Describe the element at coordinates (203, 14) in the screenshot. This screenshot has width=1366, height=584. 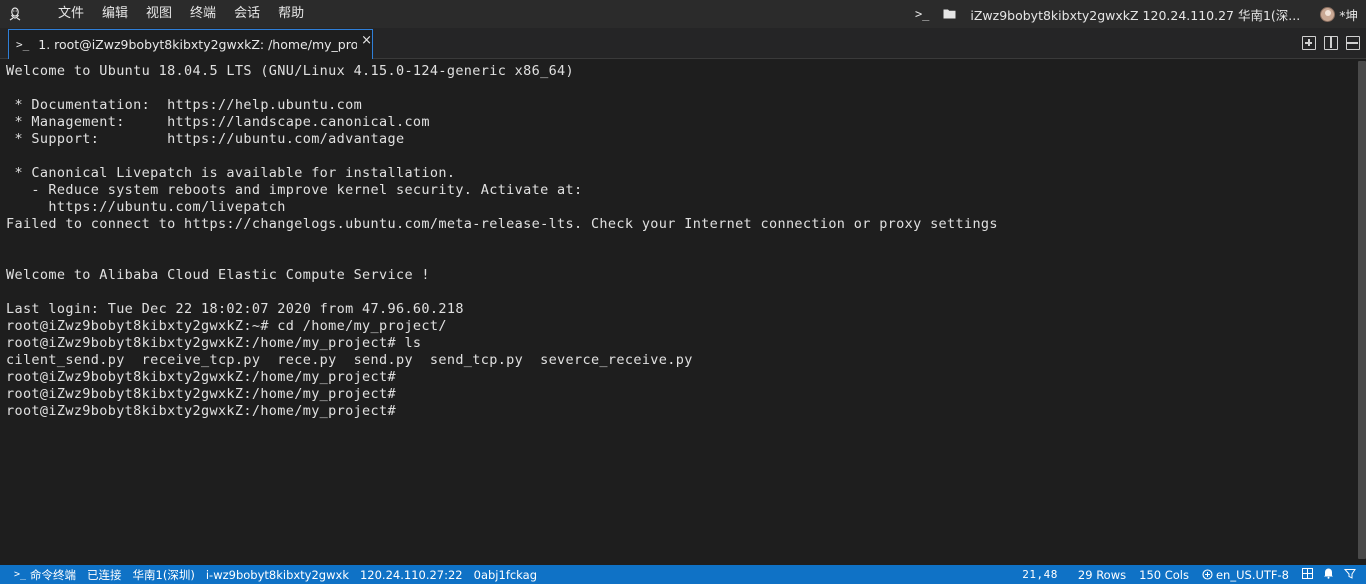
I see `menu-terminal: 终端` at that location.